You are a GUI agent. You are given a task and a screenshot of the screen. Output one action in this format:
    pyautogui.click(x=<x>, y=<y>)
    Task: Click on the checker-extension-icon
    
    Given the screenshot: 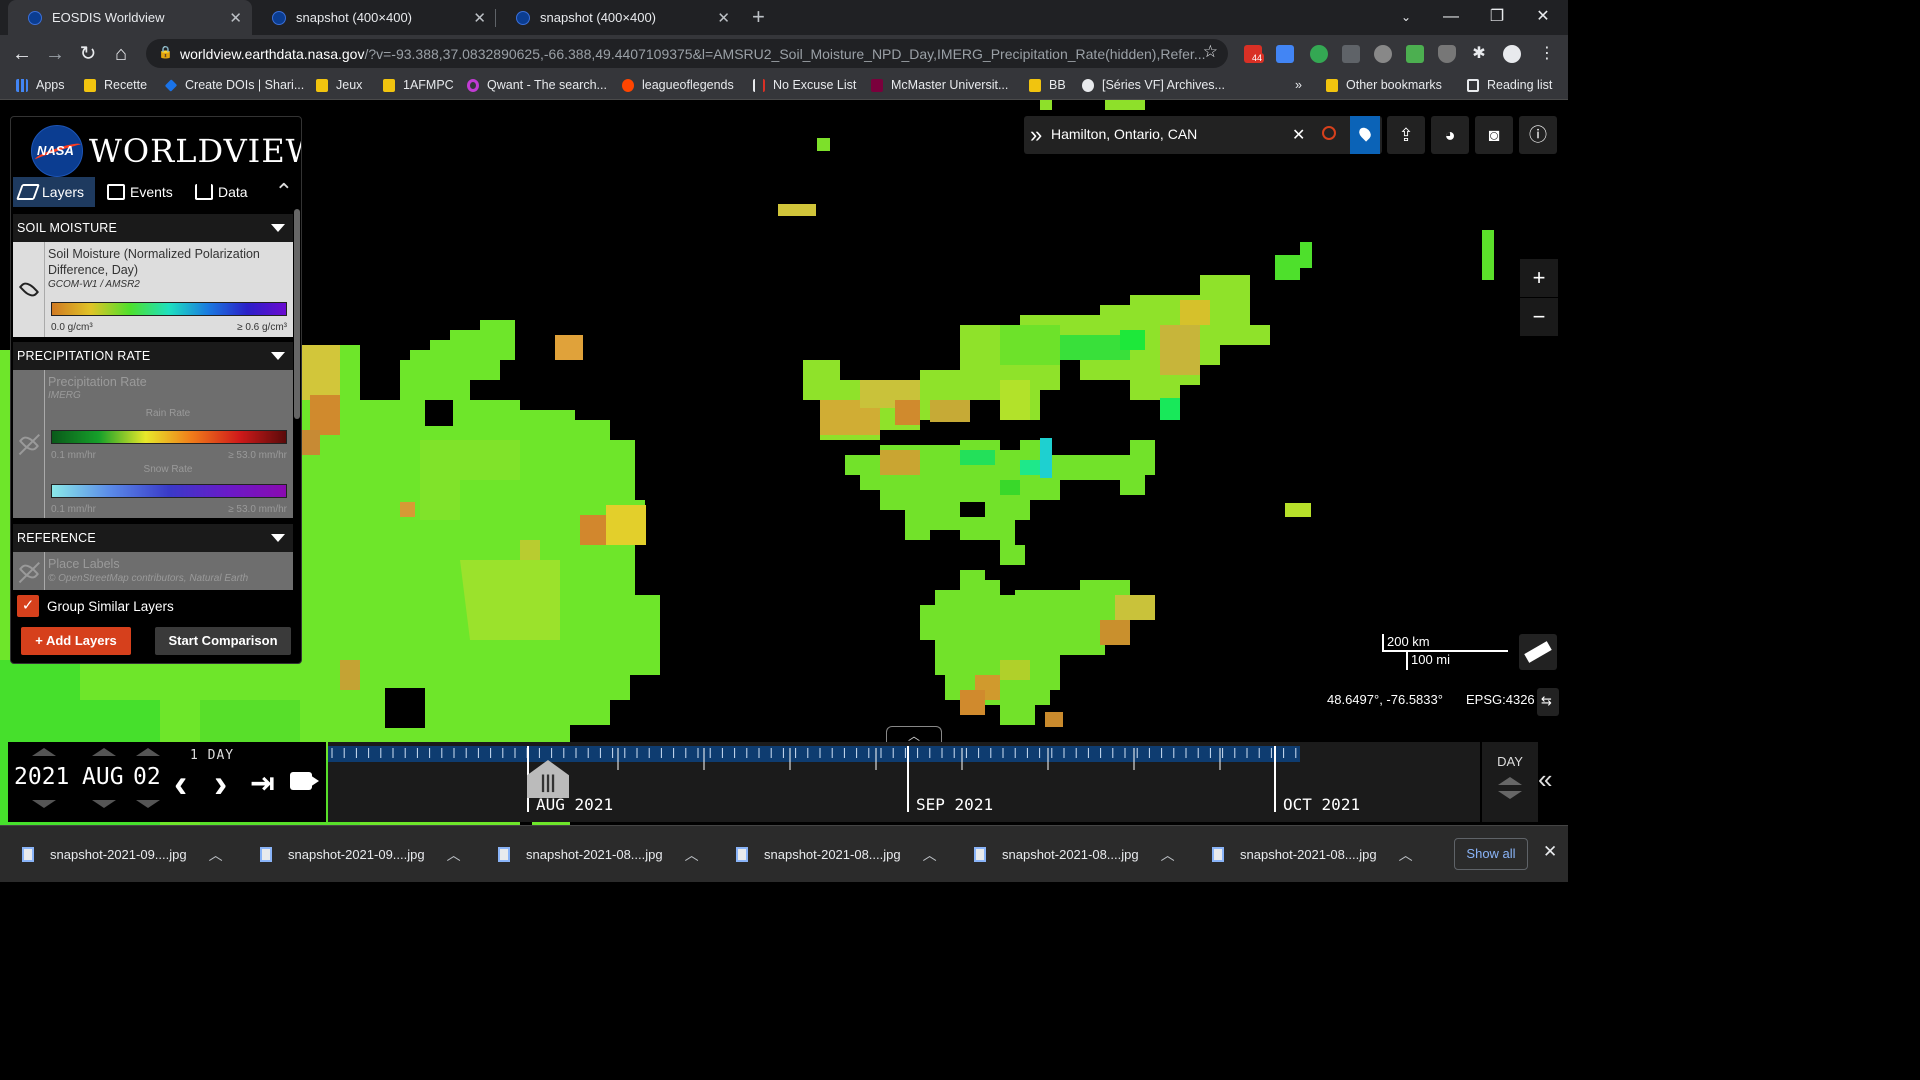 What is the action you would take?
    pyautogui.click(x=1415, y=54)
    